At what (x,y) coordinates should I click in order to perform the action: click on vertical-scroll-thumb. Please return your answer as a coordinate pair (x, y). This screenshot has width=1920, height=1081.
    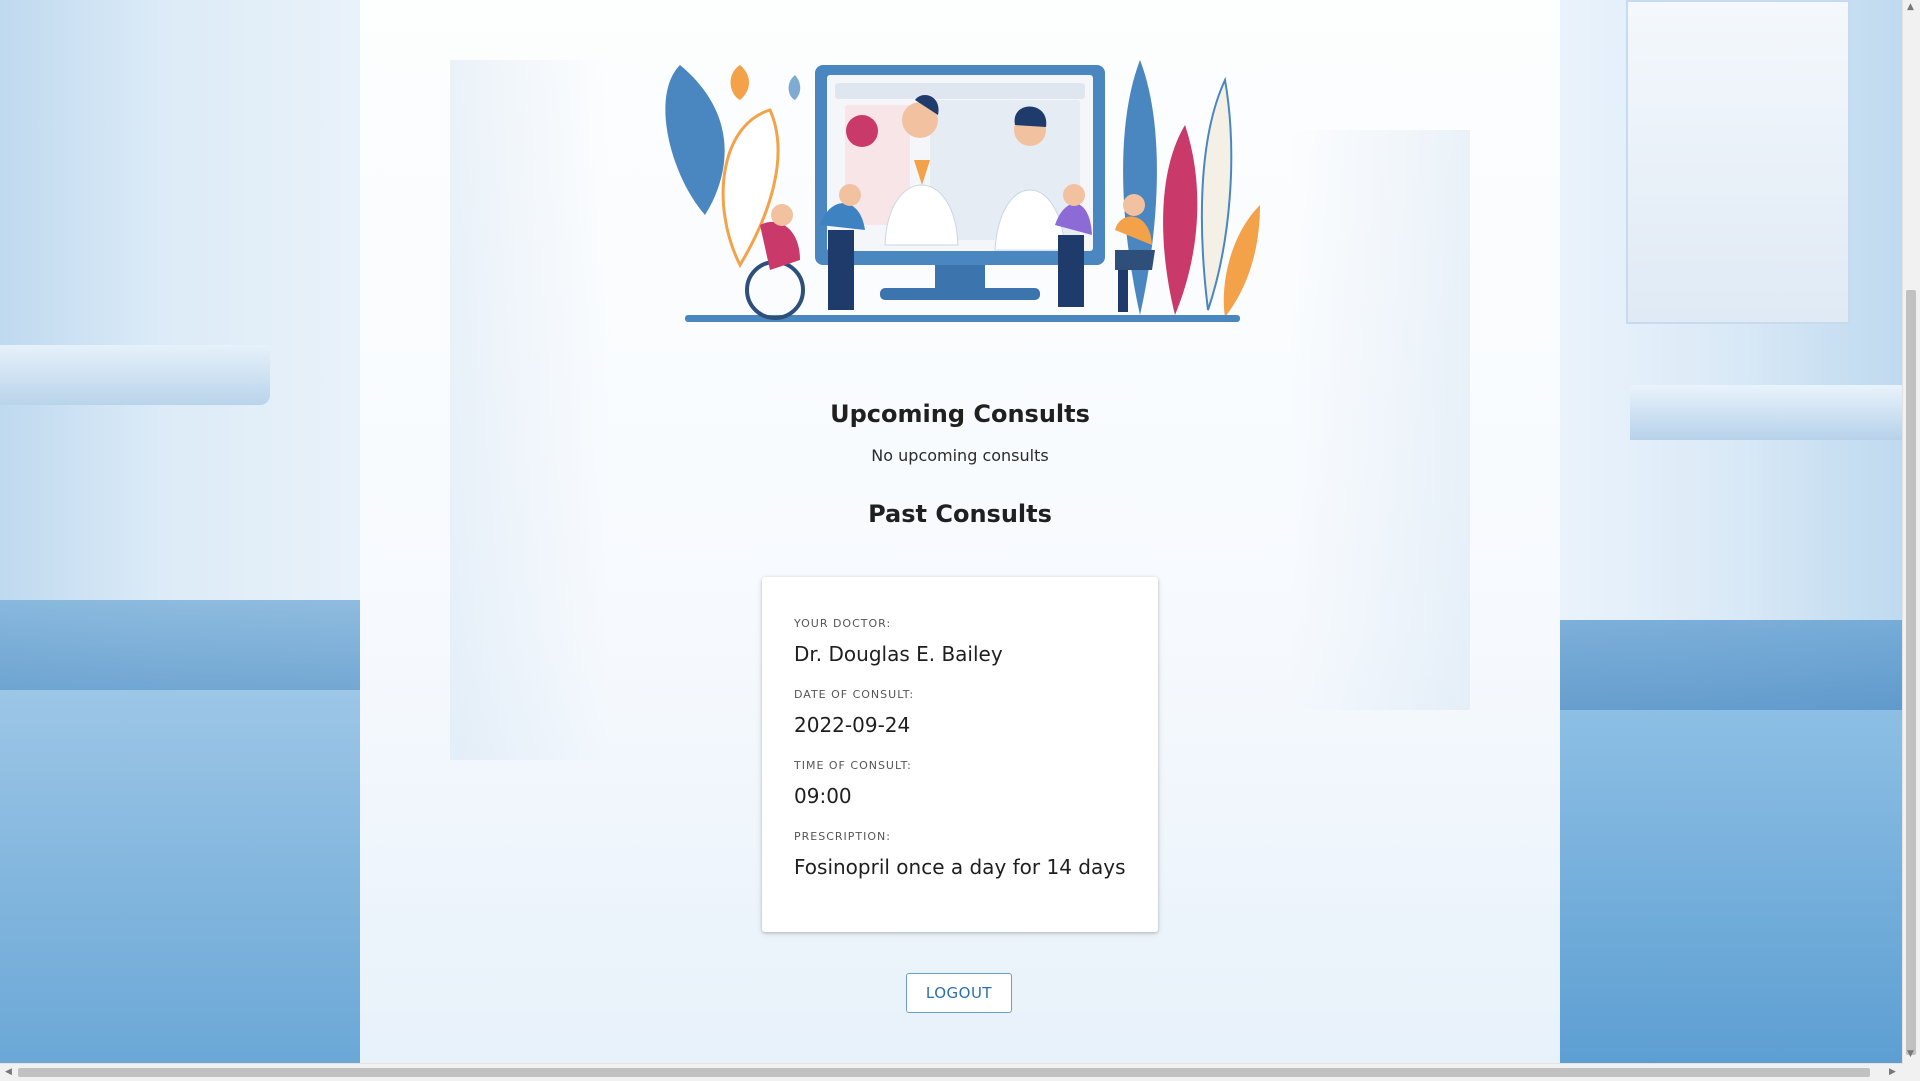
    Looking at the image, I should click on (1911, 672).